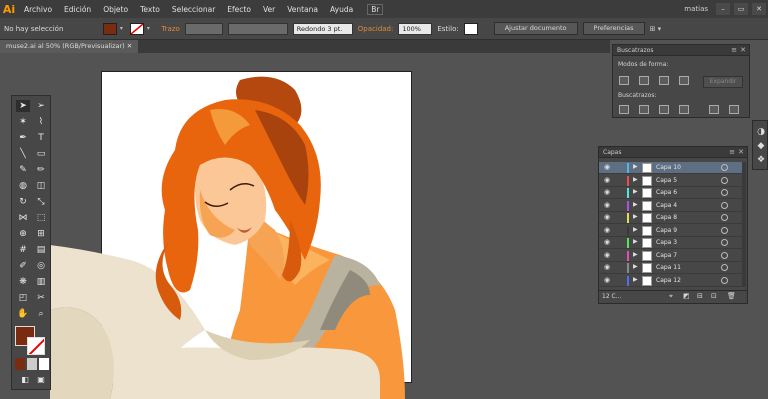  What do you see at coordinates (666, 205) in the screenshot?
I see `layer-name: Capa 4` at bounding box center [666, 205].